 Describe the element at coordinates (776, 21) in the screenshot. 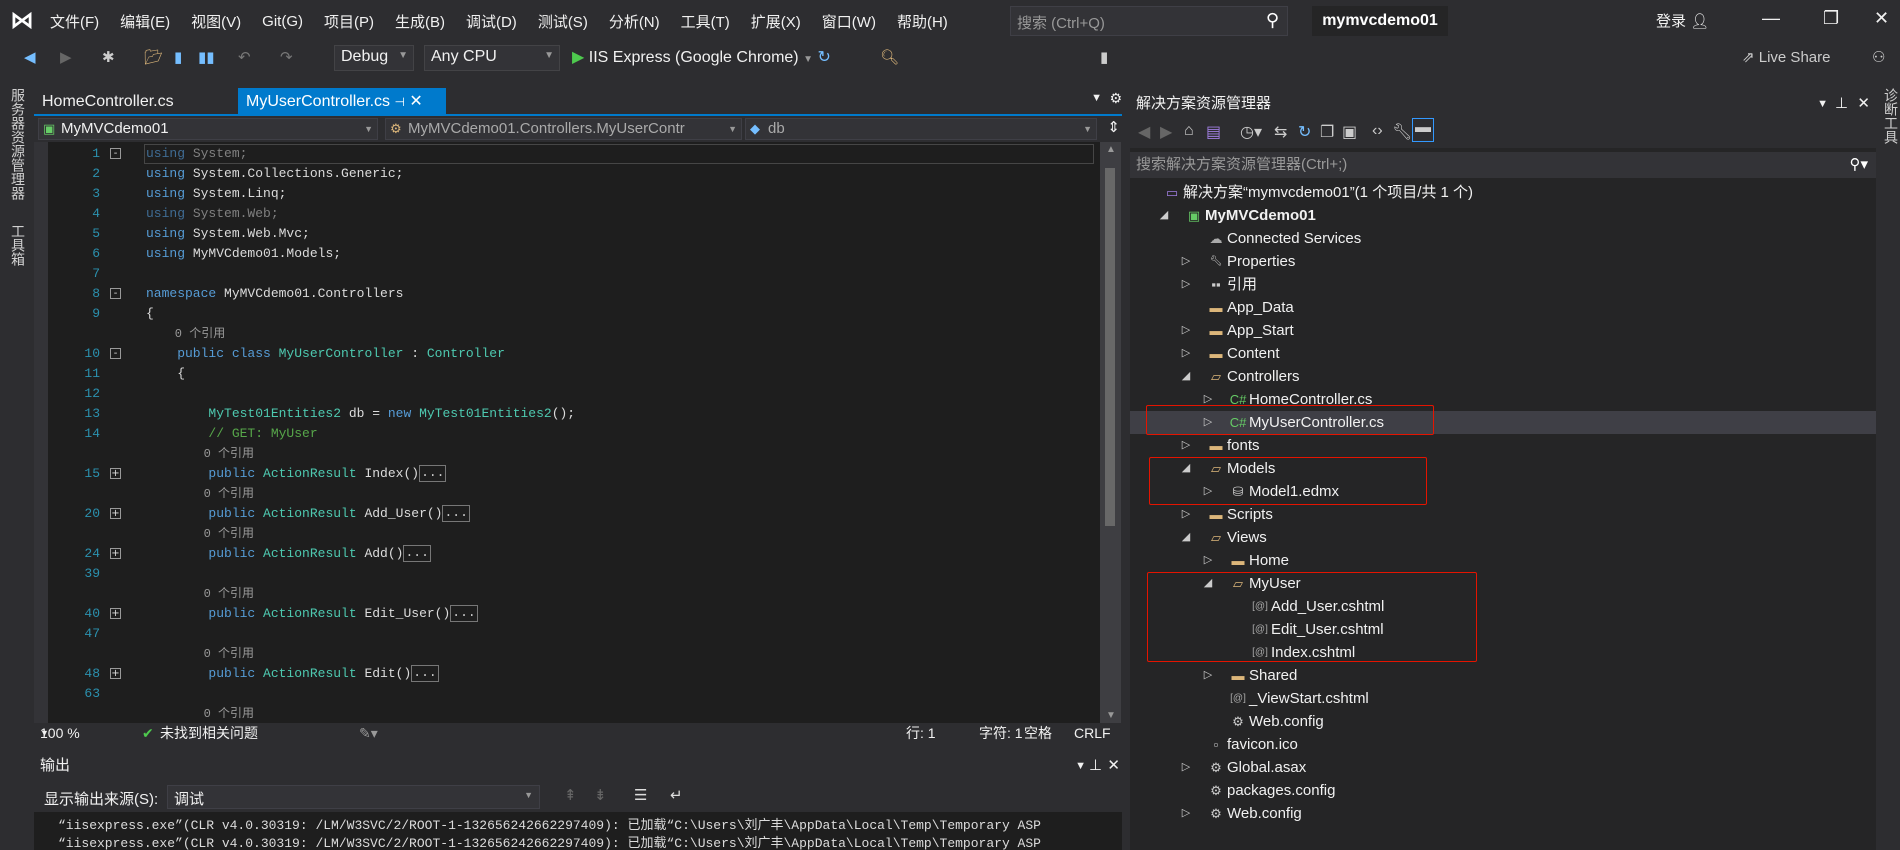

I see `menu-item: 扩展(X)` at that location.